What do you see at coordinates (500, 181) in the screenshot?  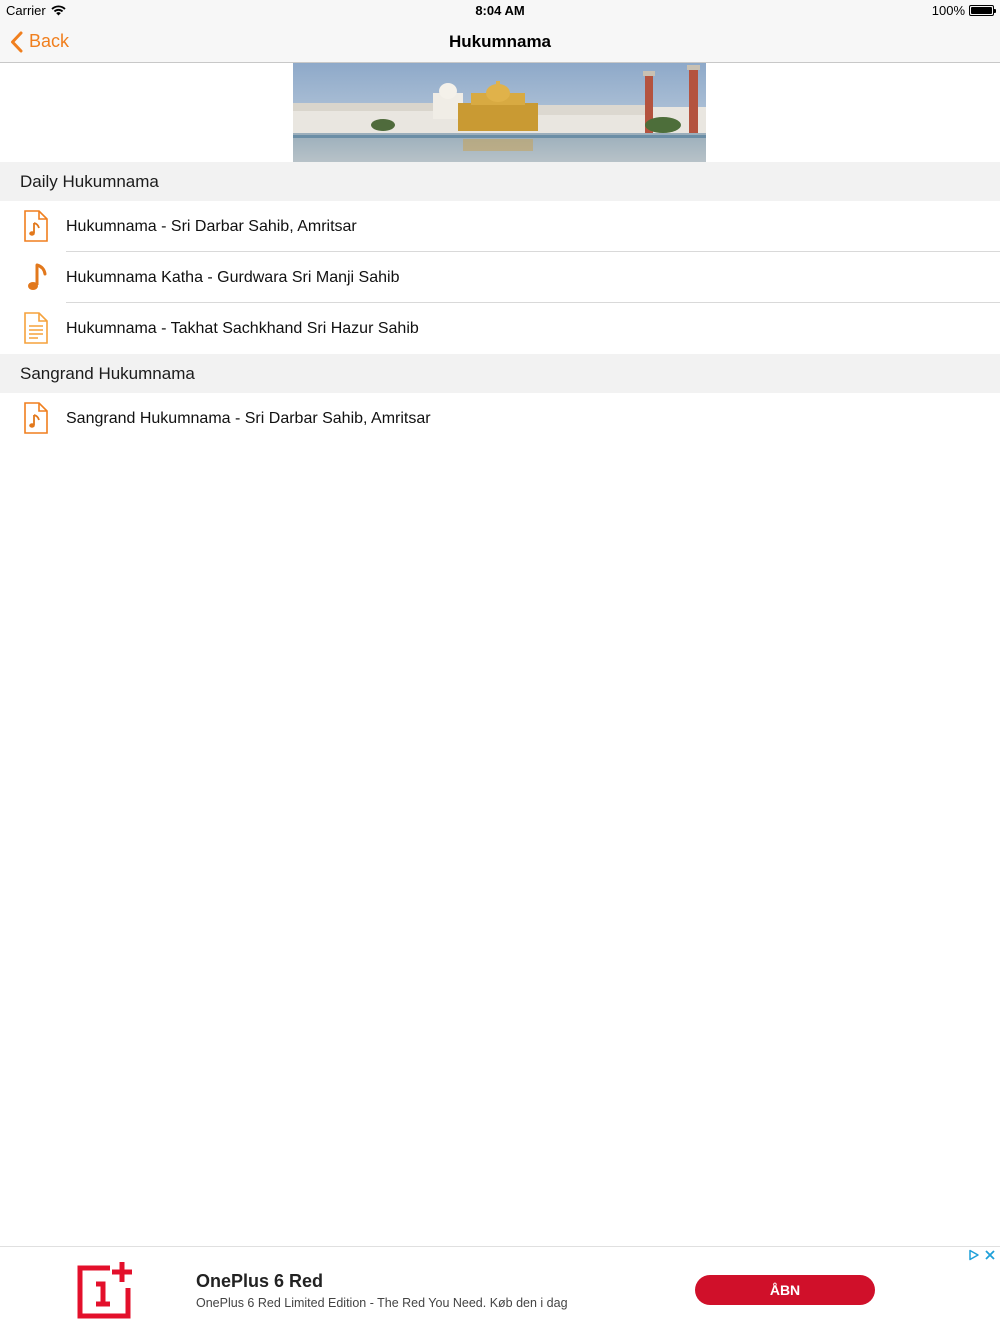 I see `section-header-daily: Daily Hukumnama` at bounding box center [500, 181].